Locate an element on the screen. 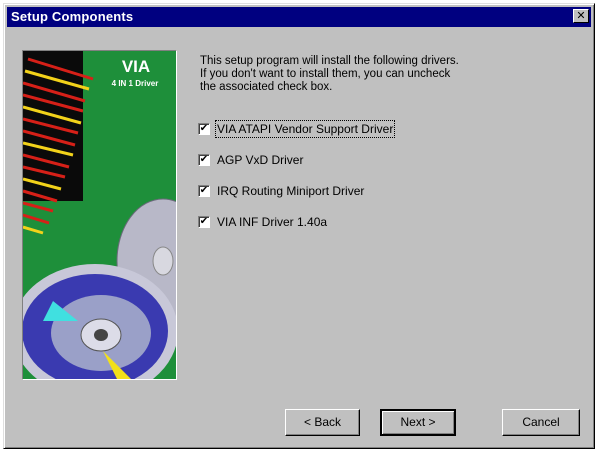 The image size is (599, 453). checkbox-via-atapi: ✔ is located at coordinates (204, 129).